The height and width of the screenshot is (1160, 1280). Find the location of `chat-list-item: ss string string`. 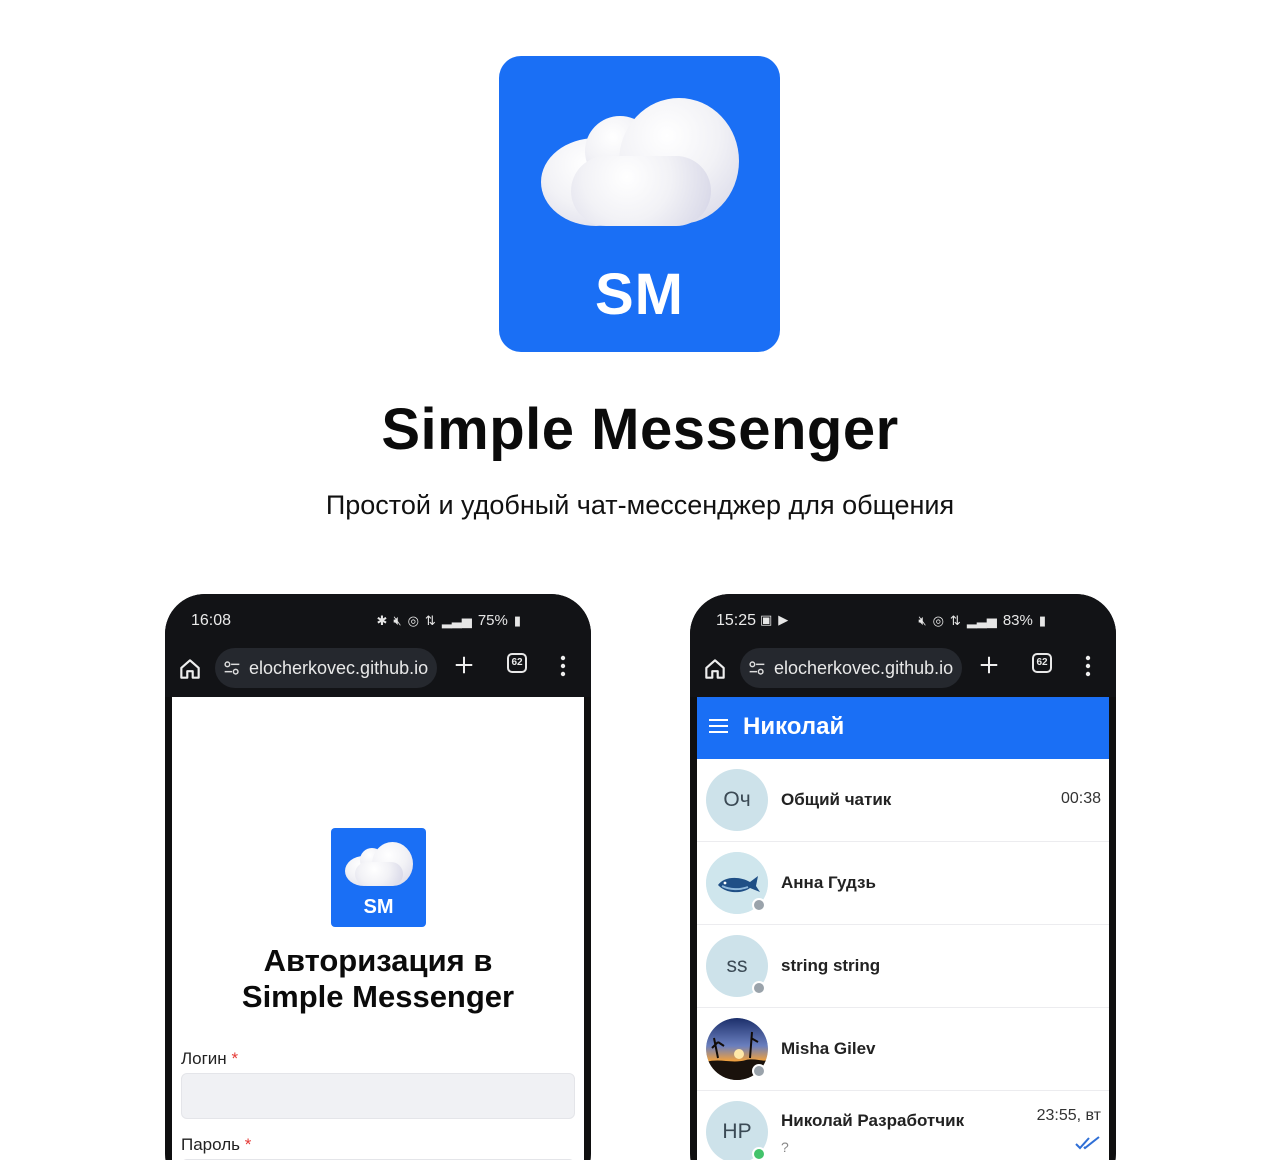

chat-list-item: ss string string is located at coordinates (903, 966).